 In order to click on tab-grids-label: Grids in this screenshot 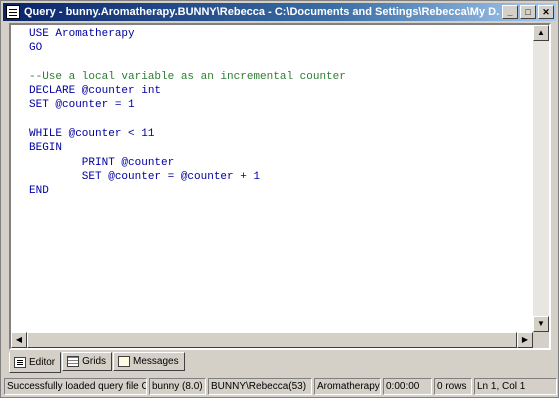, I will do `click(94, 361)`.